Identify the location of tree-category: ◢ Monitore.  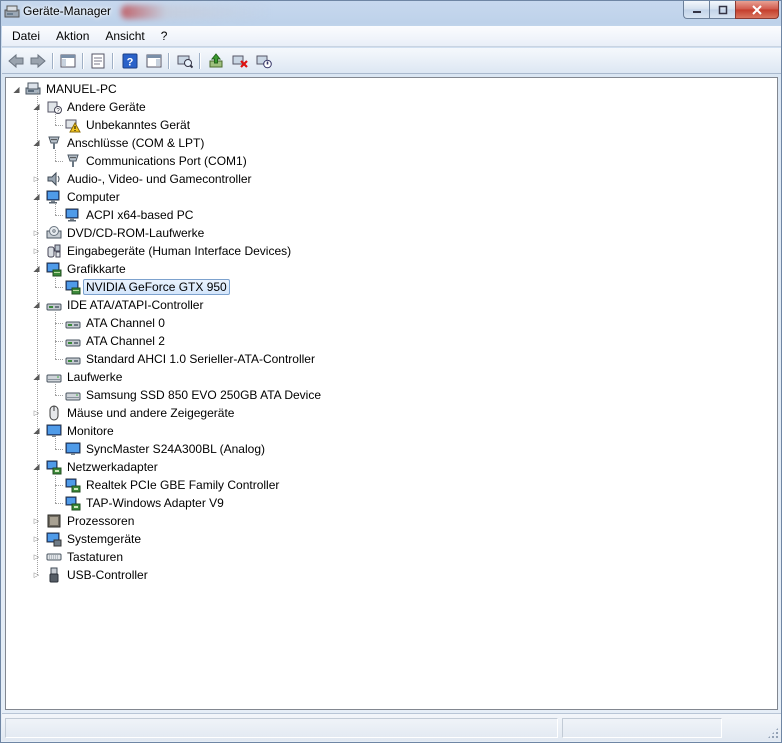
(75, 431).